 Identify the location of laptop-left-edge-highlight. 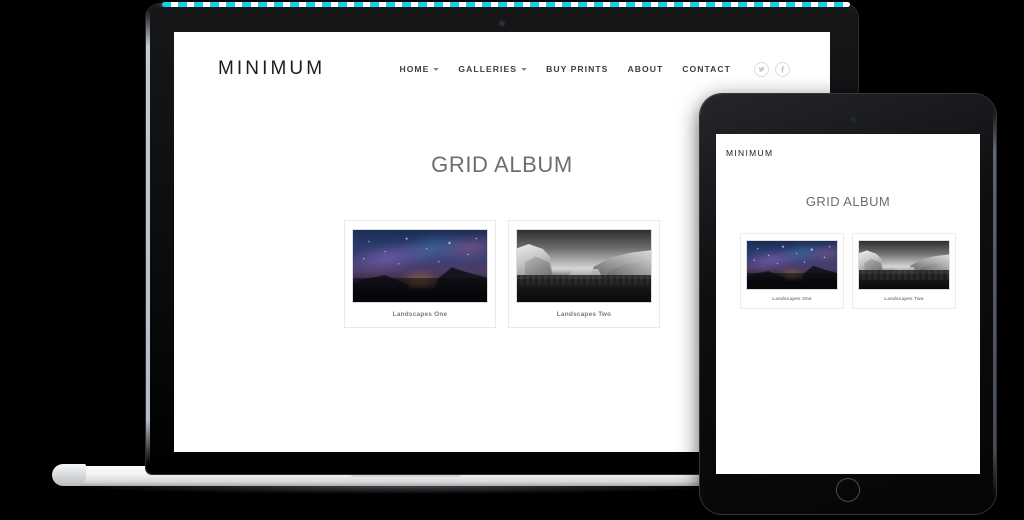
(148, 237).